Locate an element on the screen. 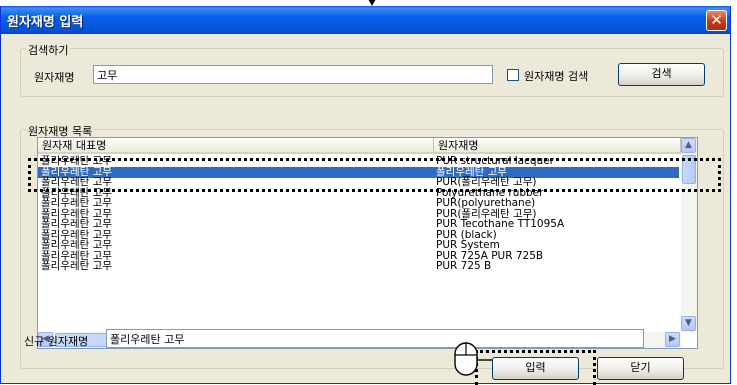 This screenshot has height=385, width=737. name-search-checkbox is located at coordinates (513, 75).